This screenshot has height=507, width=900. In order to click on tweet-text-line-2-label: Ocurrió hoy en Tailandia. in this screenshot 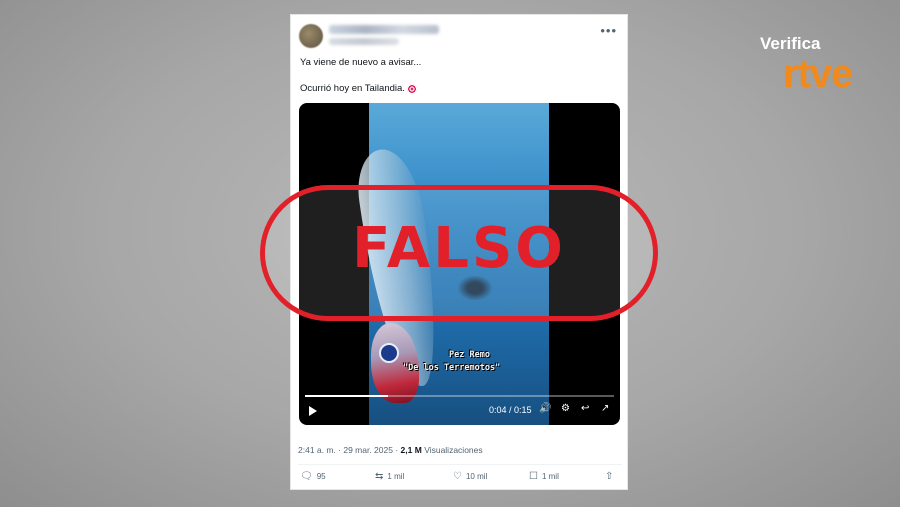, I will do `click(352, 88)`.